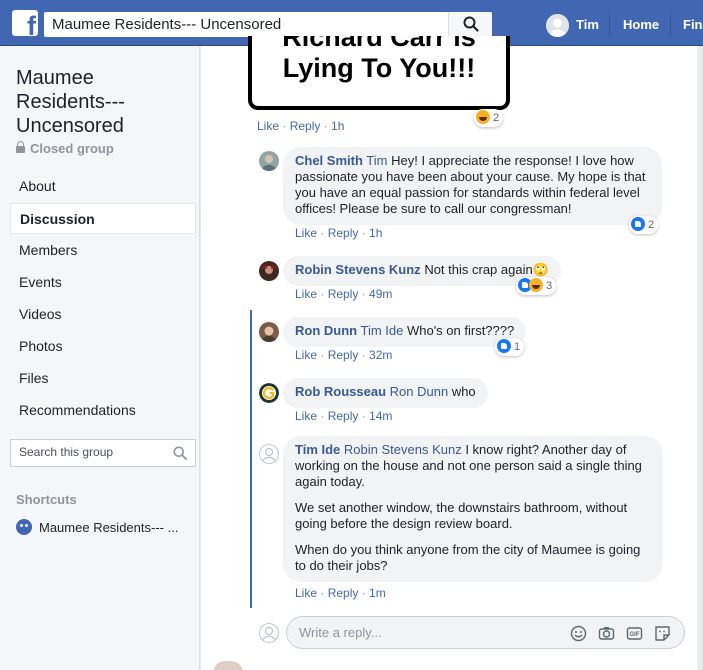 This screenshot has height=670, width=703. What do you see at coordinates (606, 633) in the screenshot?
I see `camera-icon` at bounding box center [606, 633].